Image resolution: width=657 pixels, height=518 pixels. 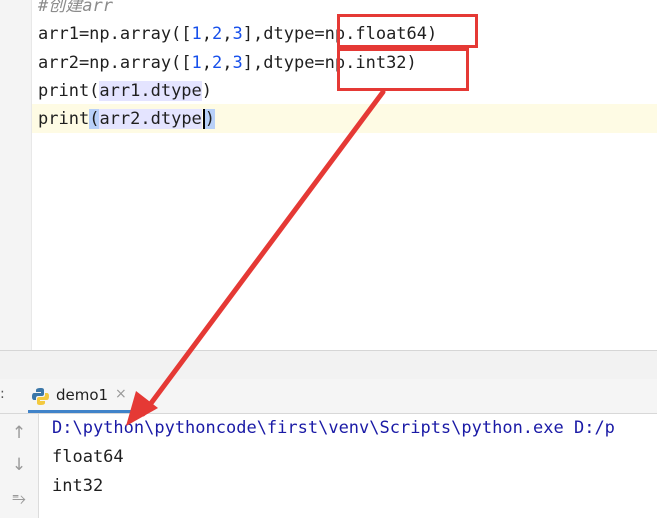 I want to click on soft-wrap-icon: ⥱, so click(x=19, y=499).